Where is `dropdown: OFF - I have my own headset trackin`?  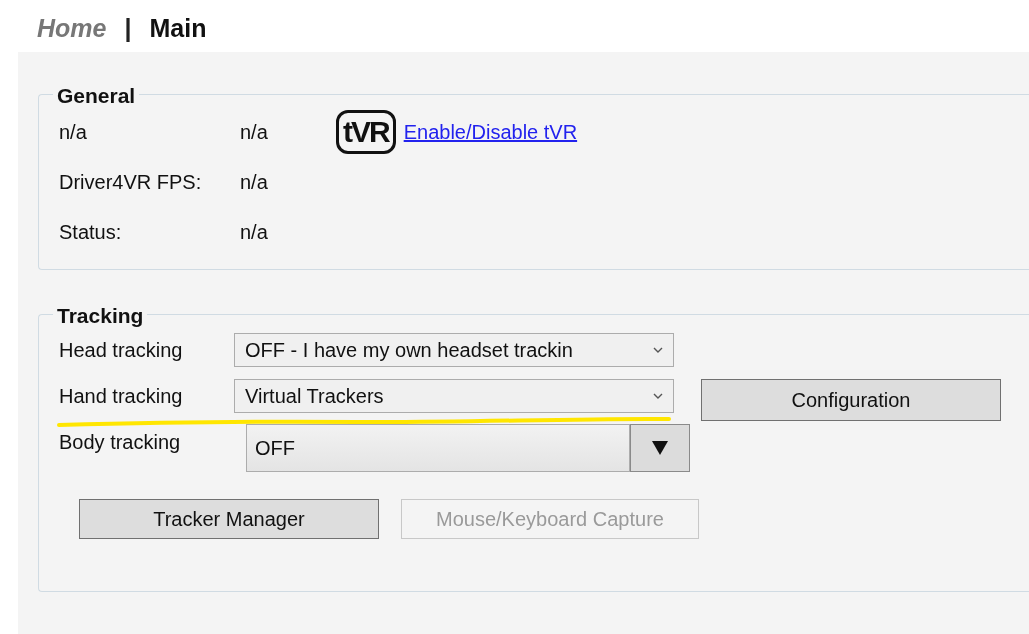 dropdown: OFF - I have my own headset trackin is located at coordinates (454, 350).